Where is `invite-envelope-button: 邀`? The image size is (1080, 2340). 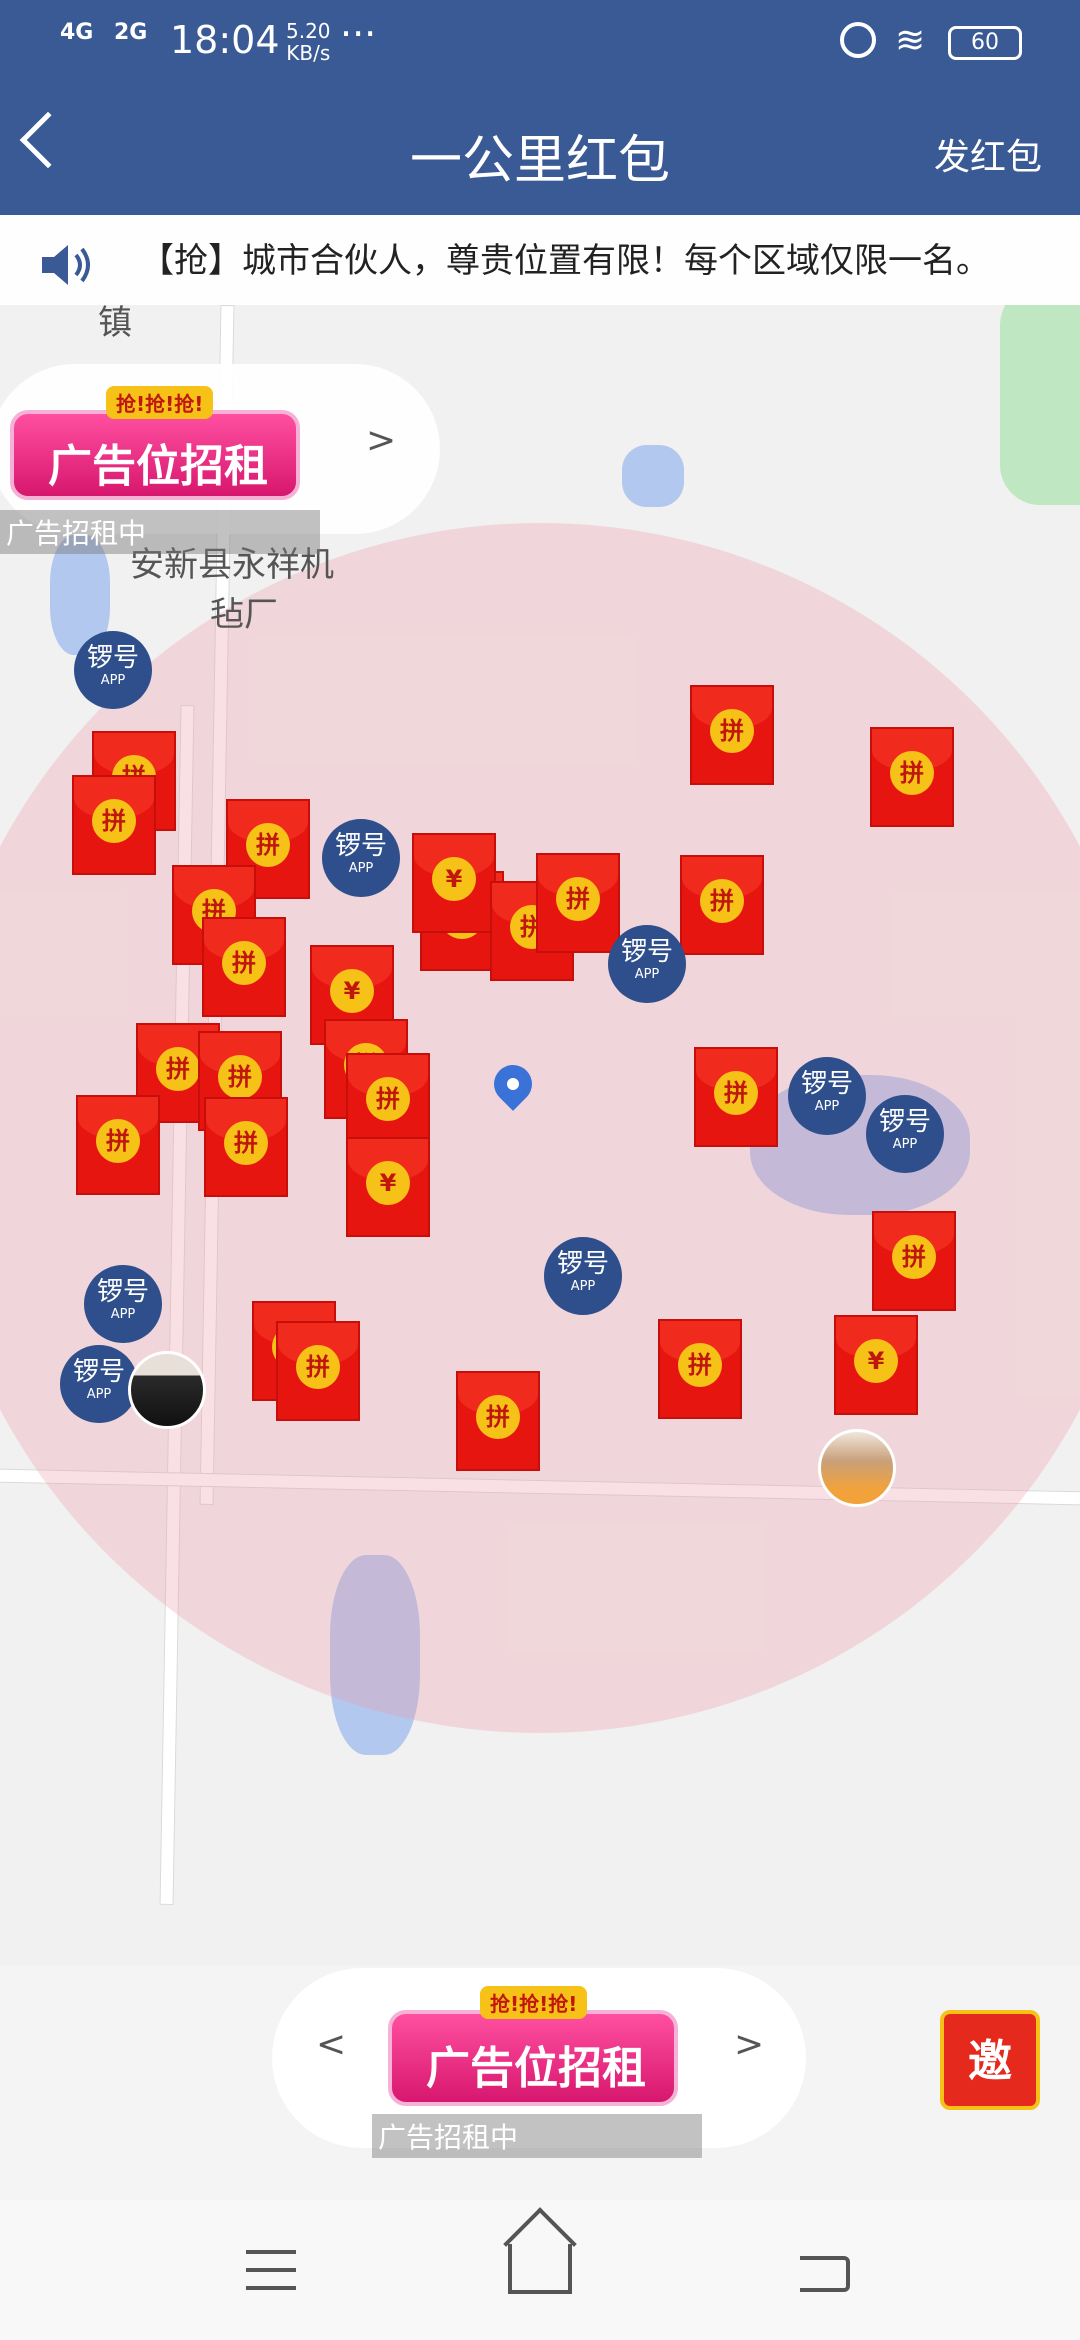
invite-envelope-button: 邀 is located at coordinates (990, 2060).